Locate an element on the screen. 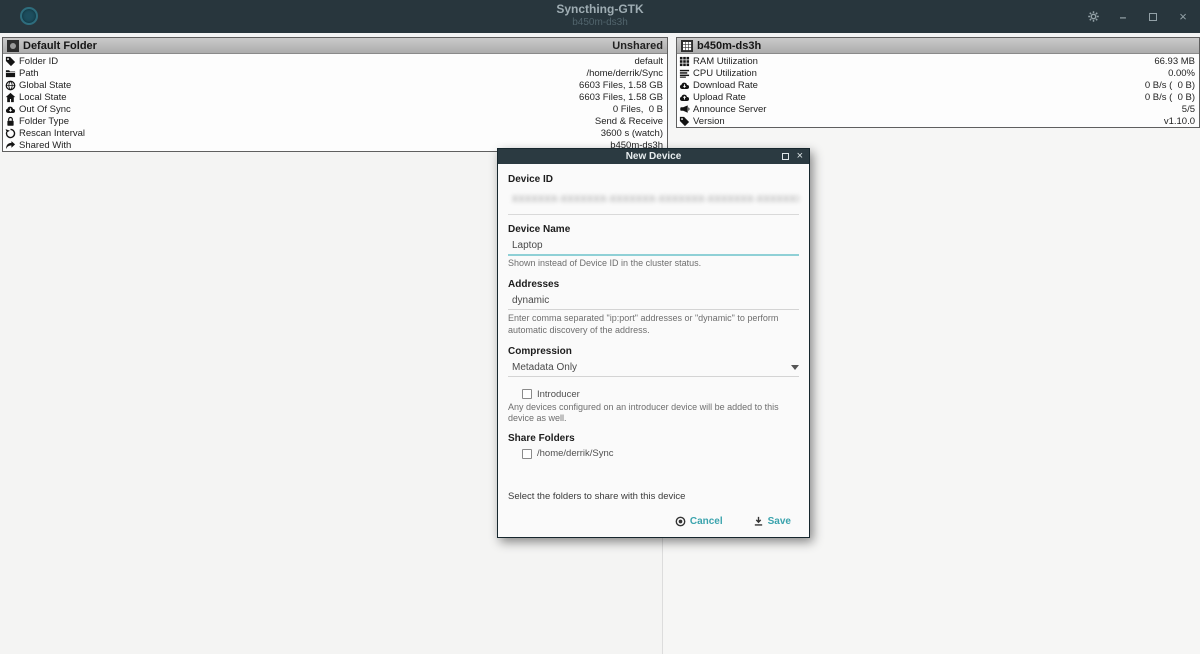 This screenshot has height=654, width=1200. gear-icon is located at coordinates (1093, 17).